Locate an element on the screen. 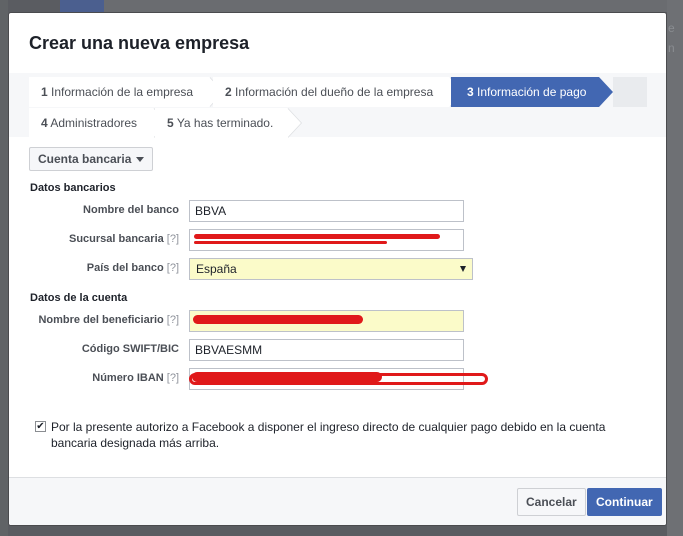  dropdown-arrow-icon is located at coordinates (463, 269).